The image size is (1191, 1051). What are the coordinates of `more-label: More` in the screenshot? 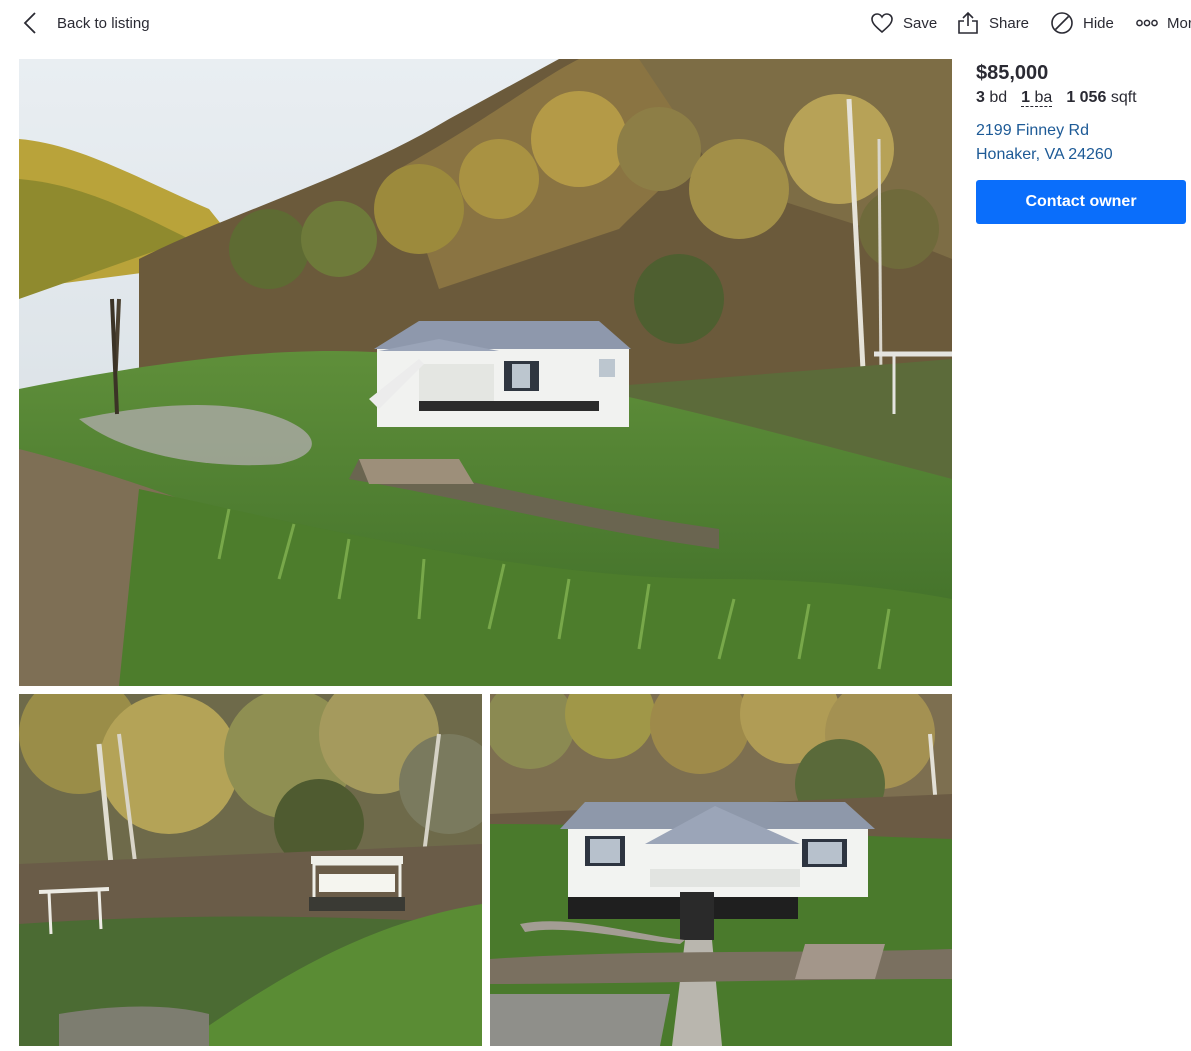 It's located at (1179, 23).